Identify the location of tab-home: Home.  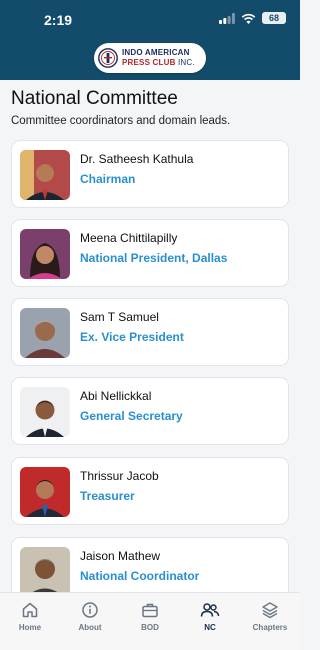
(30, 616).